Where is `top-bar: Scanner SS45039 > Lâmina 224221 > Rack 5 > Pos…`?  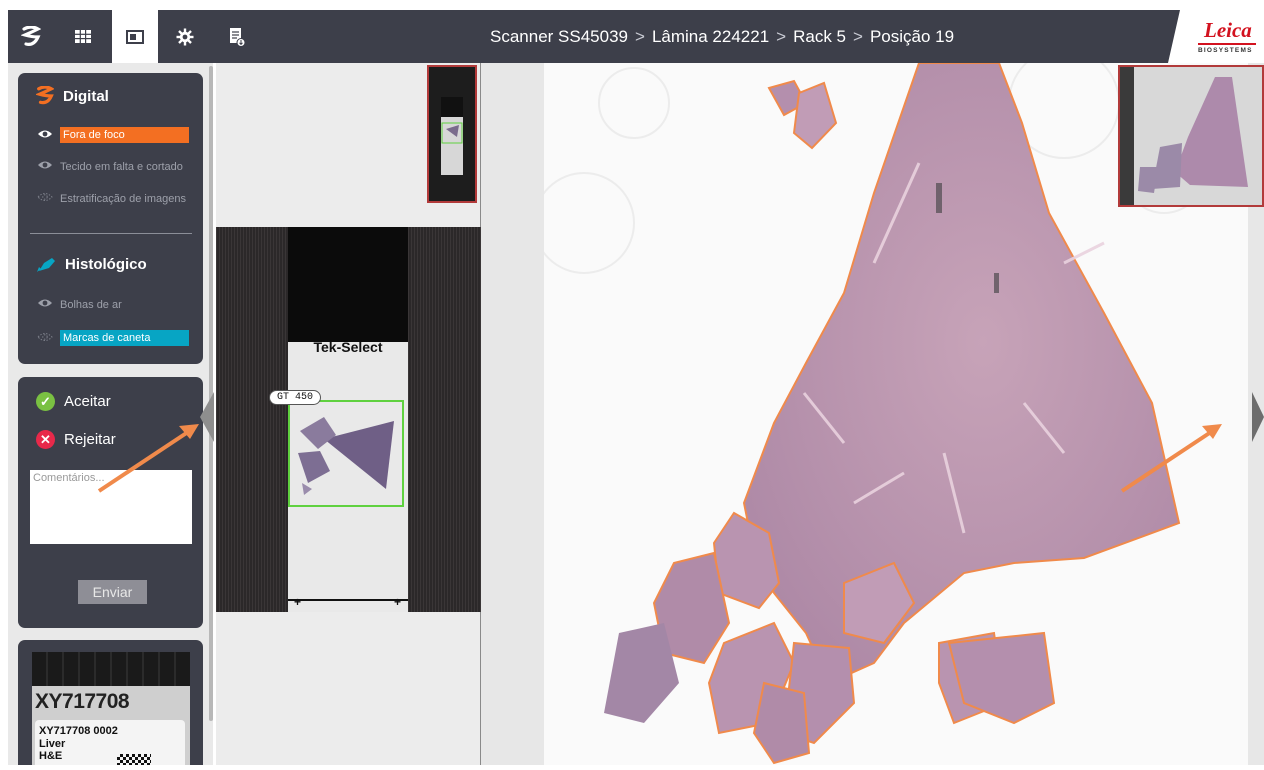
top-bar: Scanner SS45039 > Lâmina 224221 > Rack 5 > Pos… is located at coordinates (632, 31).